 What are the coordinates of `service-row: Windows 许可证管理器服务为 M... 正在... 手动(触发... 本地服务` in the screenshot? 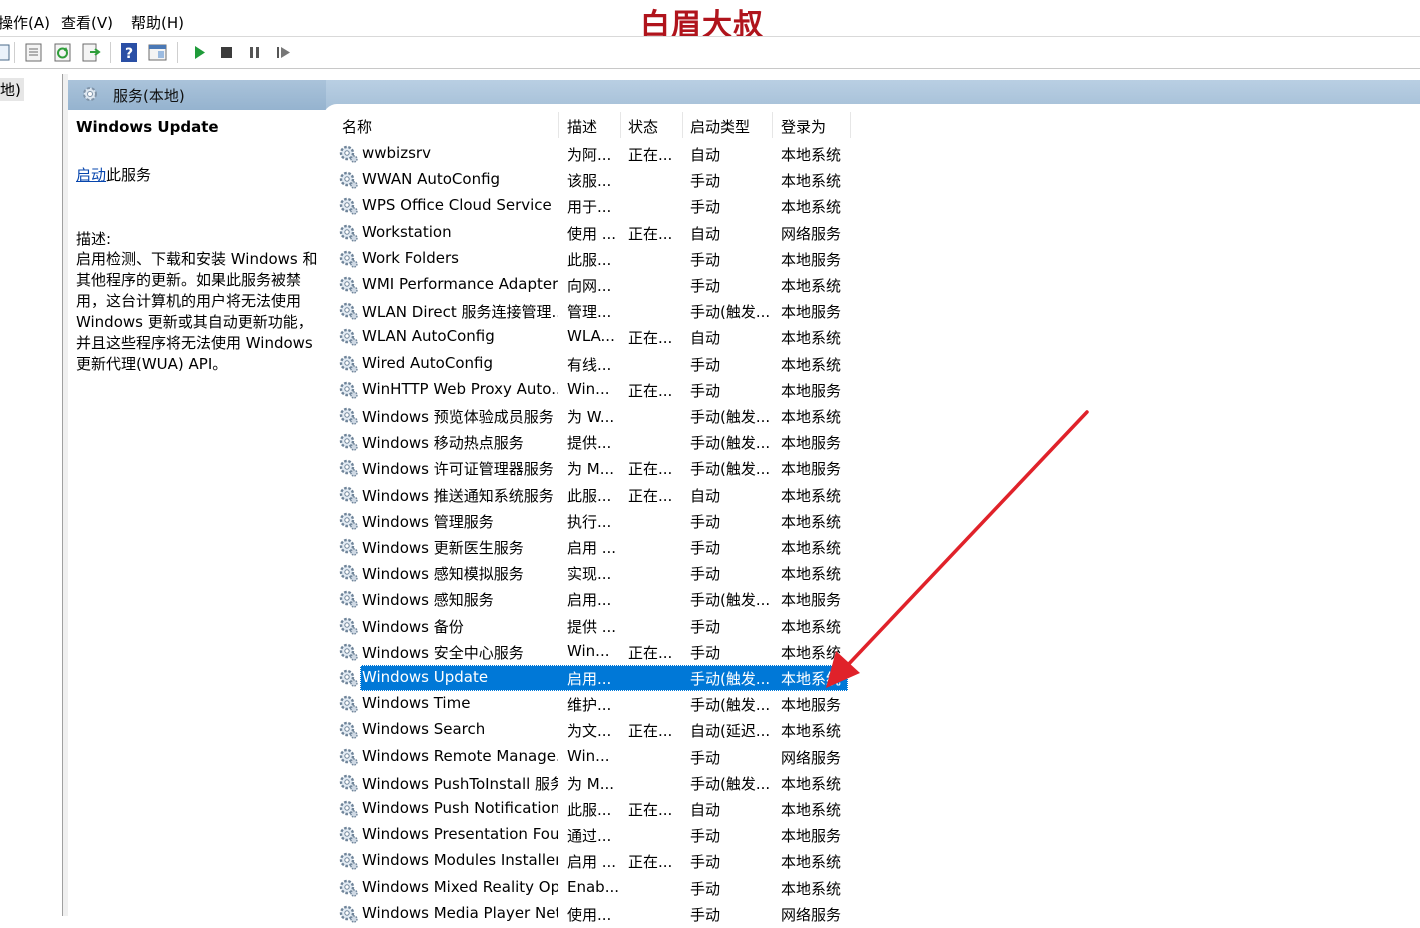 It's located at (594, 468).